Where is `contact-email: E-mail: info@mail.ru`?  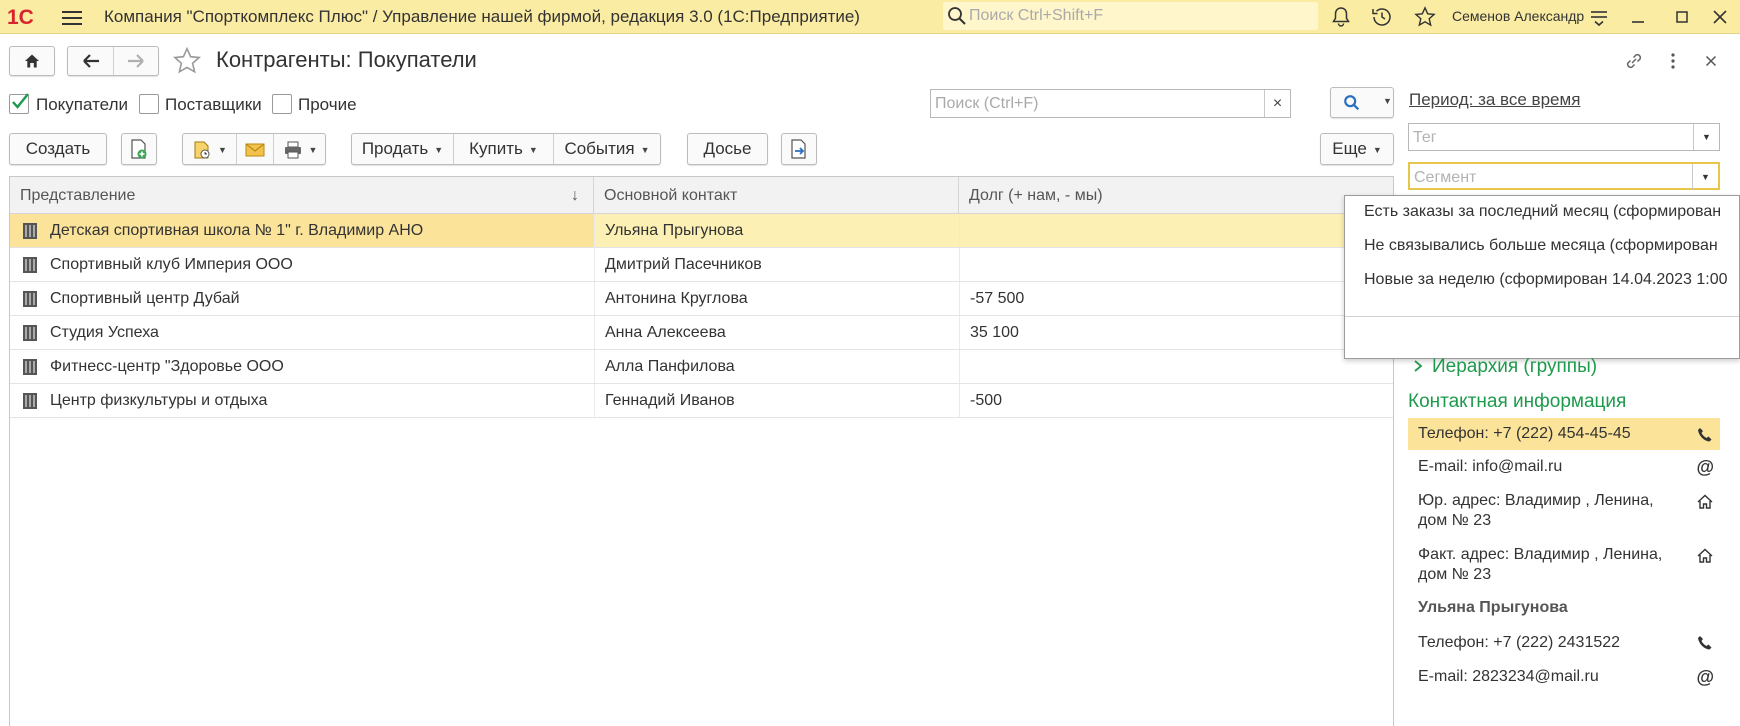
contact-email: E-mail: info@mail.ru is located at coordinates (1490, 466).